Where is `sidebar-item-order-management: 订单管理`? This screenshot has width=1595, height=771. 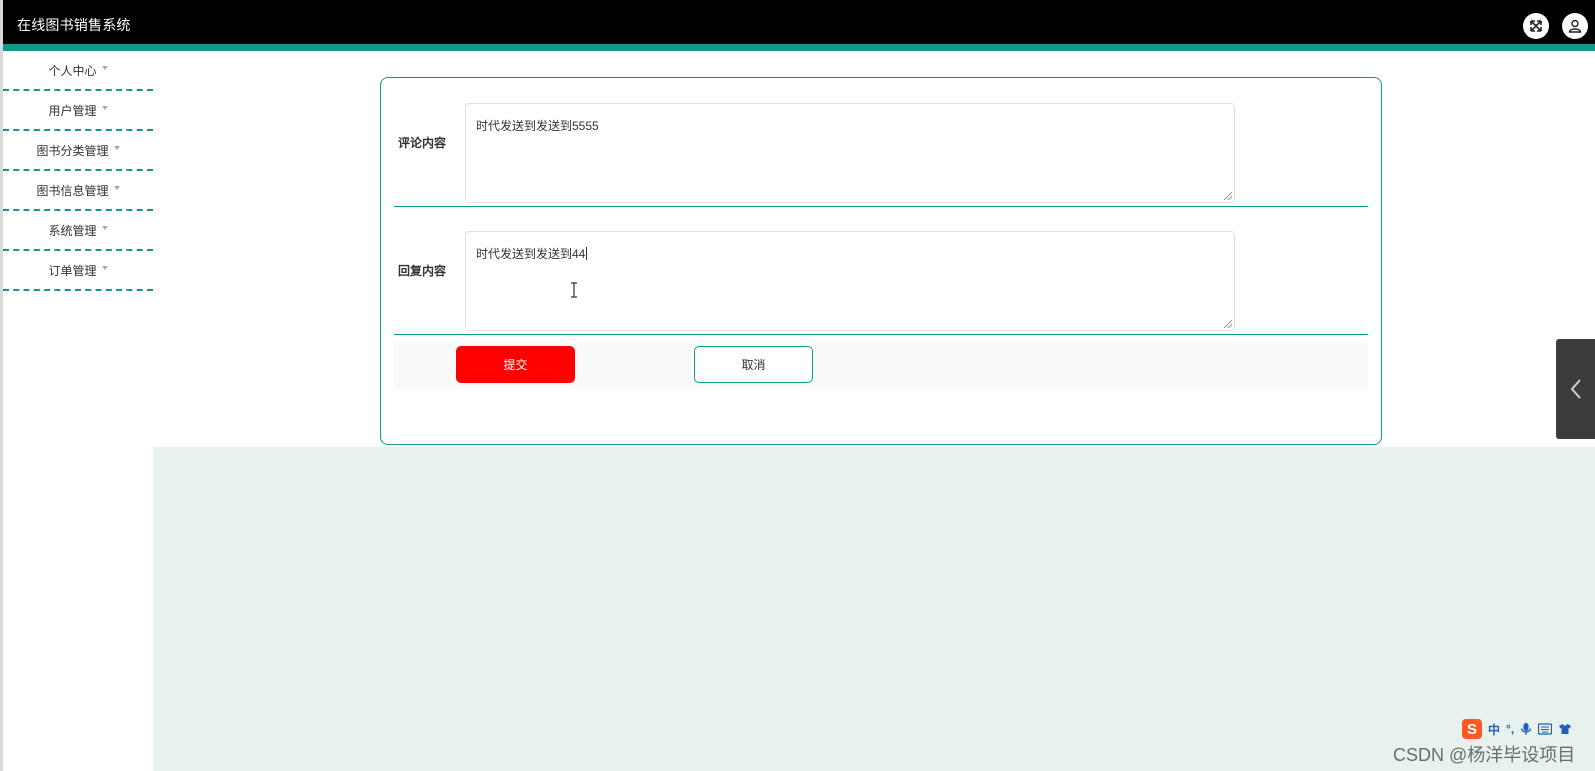
sidebar-item-order-management: 订单管理 is located at coordinates (78, 271).